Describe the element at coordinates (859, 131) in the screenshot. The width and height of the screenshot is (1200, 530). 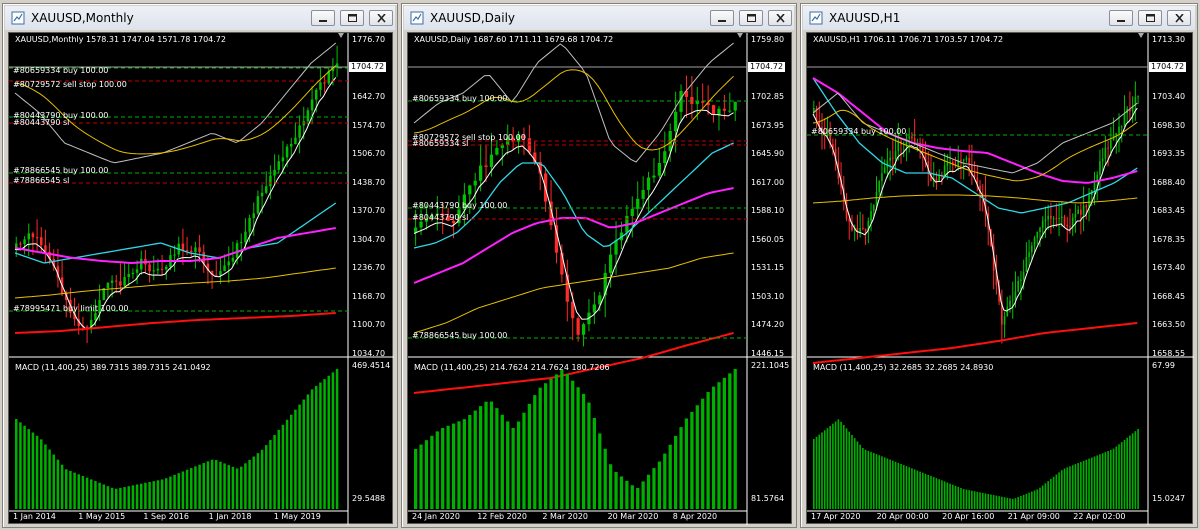
I see `order-label: #80659334 buy 100.00` at that location.